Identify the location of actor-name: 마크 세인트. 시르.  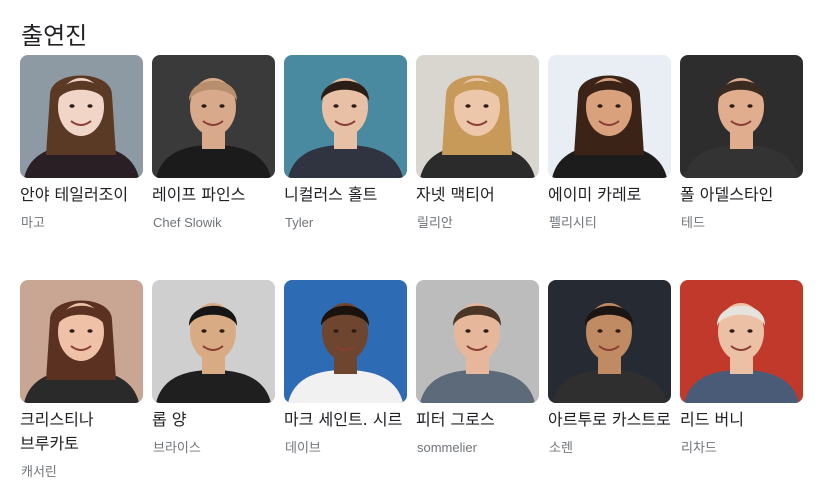
(347, 420).